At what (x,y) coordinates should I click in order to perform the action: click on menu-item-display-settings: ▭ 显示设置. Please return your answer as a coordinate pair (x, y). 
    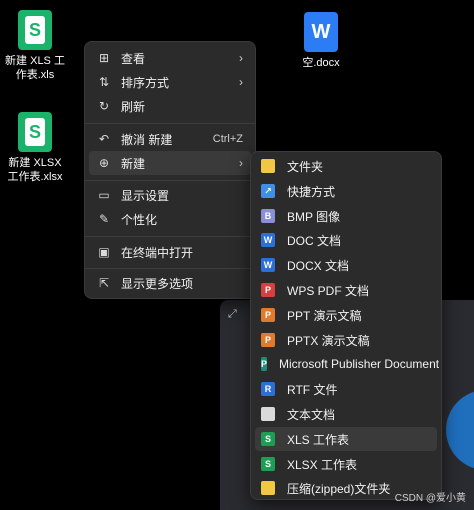
    Looking at the image, I should click on (170, 195).